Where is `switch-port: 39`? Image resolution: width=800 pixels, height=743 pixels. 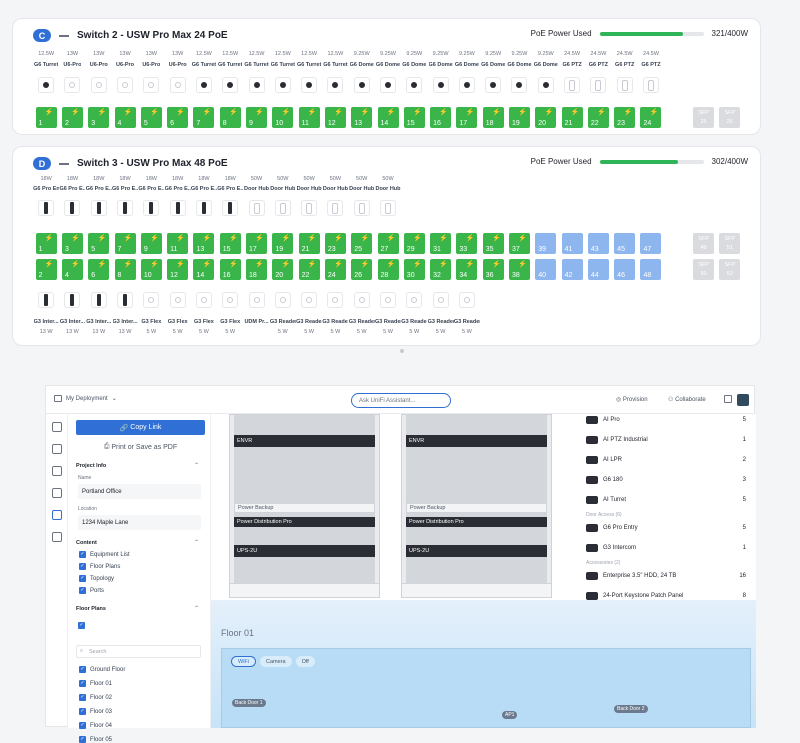 switch-port: 39 is located at coordinates (546, 243).